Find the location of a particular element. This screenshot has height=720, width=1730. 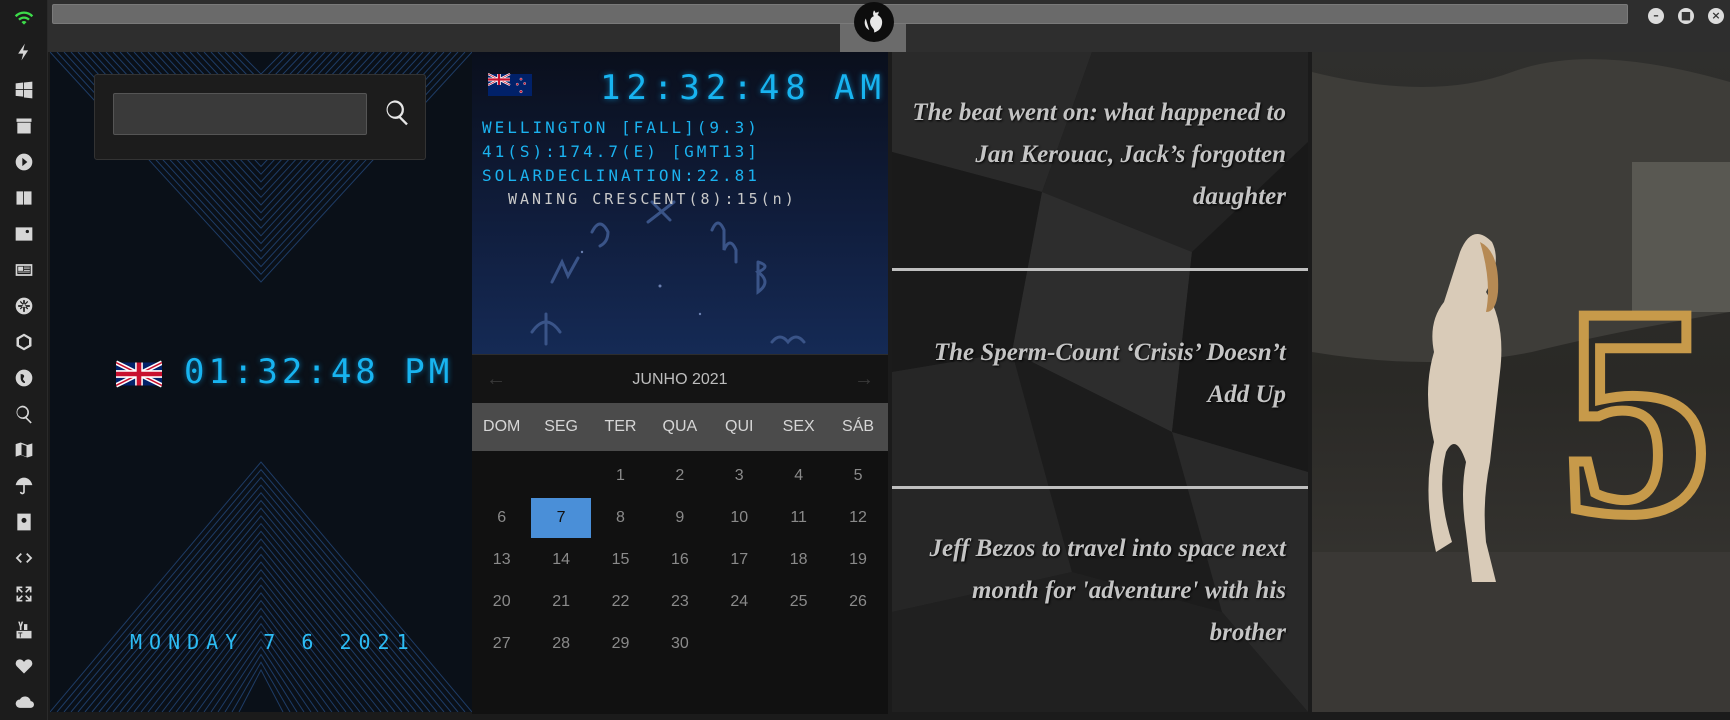

calendar-day: 24 is located at coordinates (739, 602).